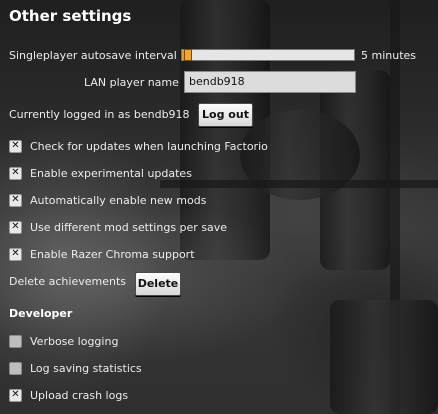  Describe the element at coordinates (99, 114) in the screenshot. I see `login-status: Currently logged in as bendb918` at that location.